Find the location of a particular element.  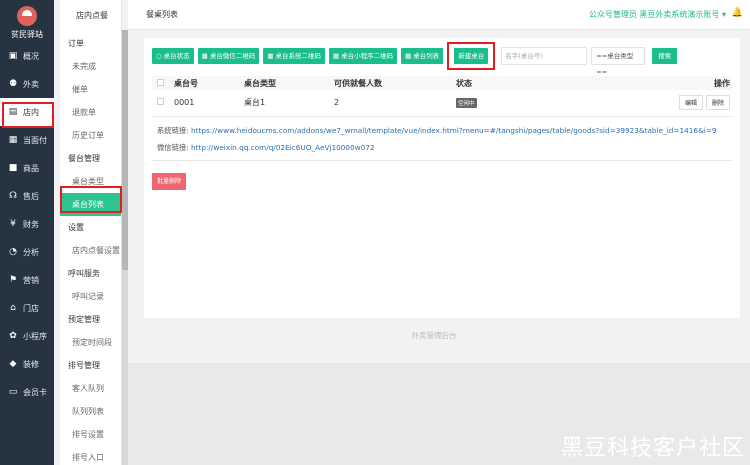

account-name: 公众号管理员 黑豆外卖系统演示账号 is located at coordinates (654, 14).